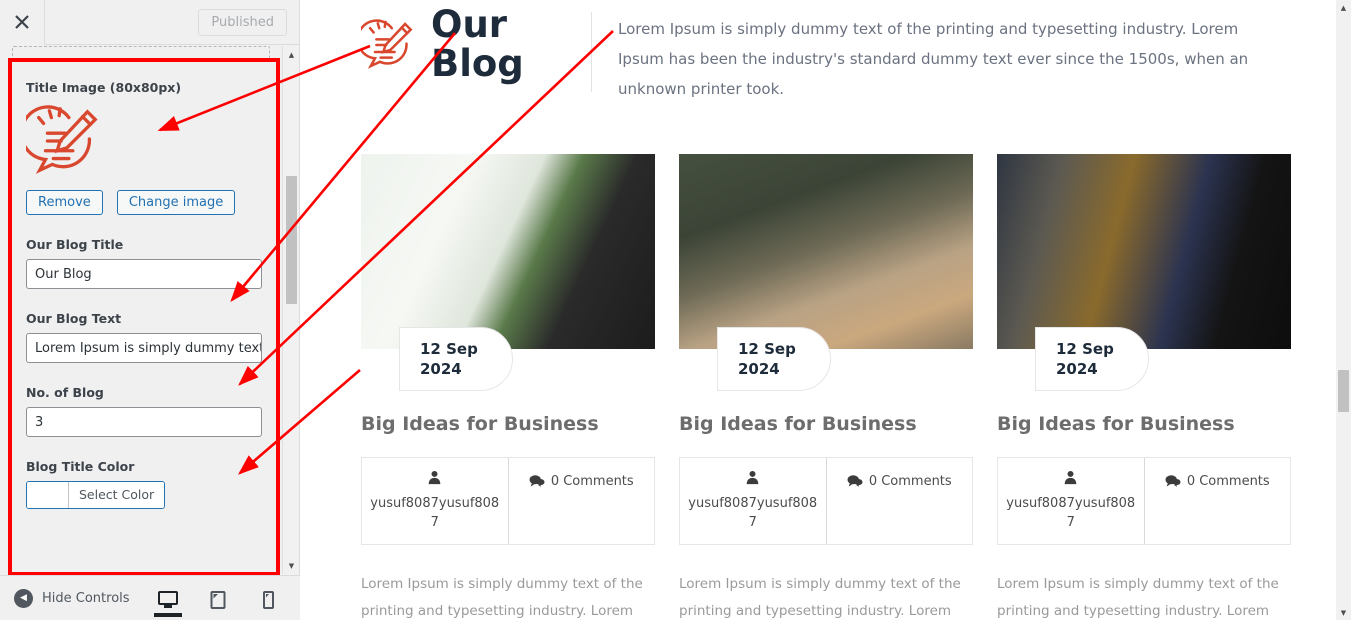  What do you see at coordinates (144, 348) in the screenshot?
I see `blog-text-input: Lorem Ipsum is simply dummy text of t` at bounding box center [144, 348].